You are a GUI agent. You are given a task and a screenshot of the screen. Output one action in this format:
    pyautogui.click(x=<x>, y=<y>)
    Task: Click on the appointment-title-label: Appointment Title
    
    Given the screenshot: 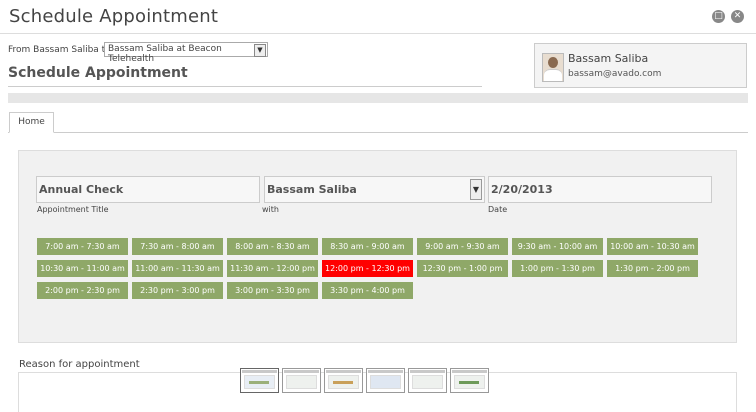 What is the action you would take?
    pyautogui.click(x=73, y=209)
    